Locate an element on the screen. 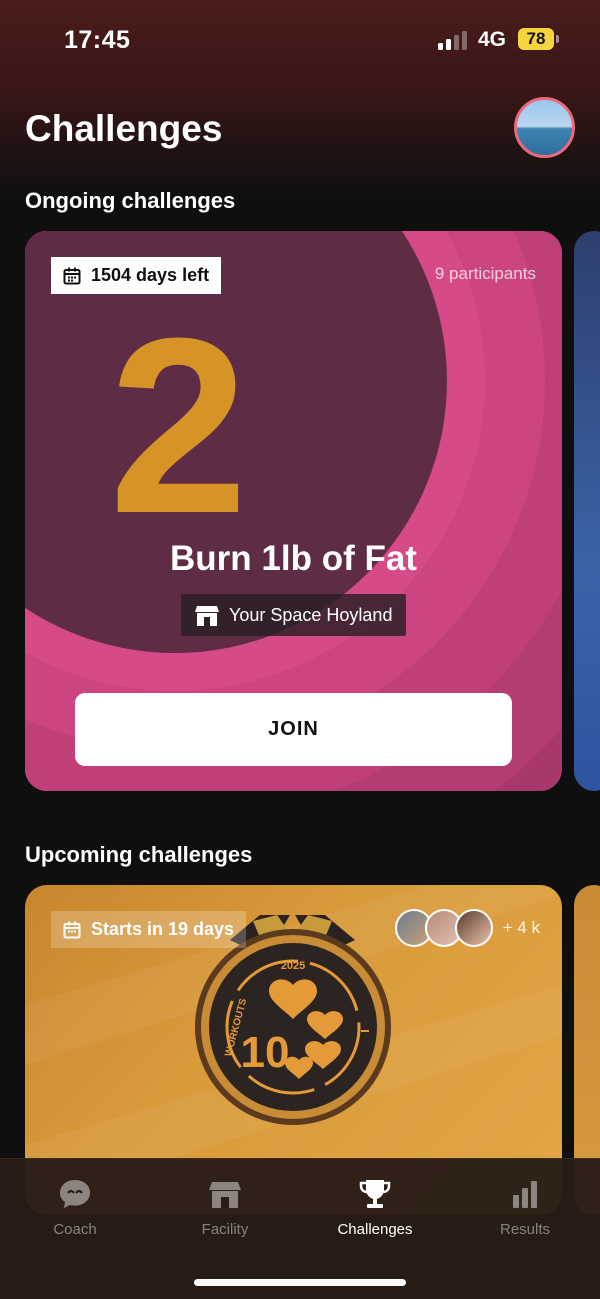  network-type: 4G is located at coordinates (492, 39).